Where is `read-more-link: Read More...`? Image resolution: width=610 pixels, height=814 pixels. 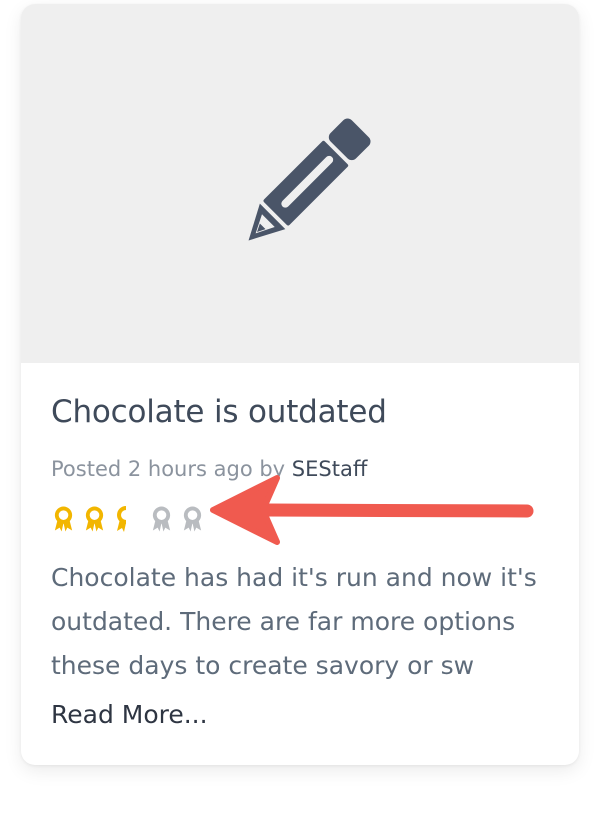
read-more-link: Read More... is located at coordinates (129, 714).